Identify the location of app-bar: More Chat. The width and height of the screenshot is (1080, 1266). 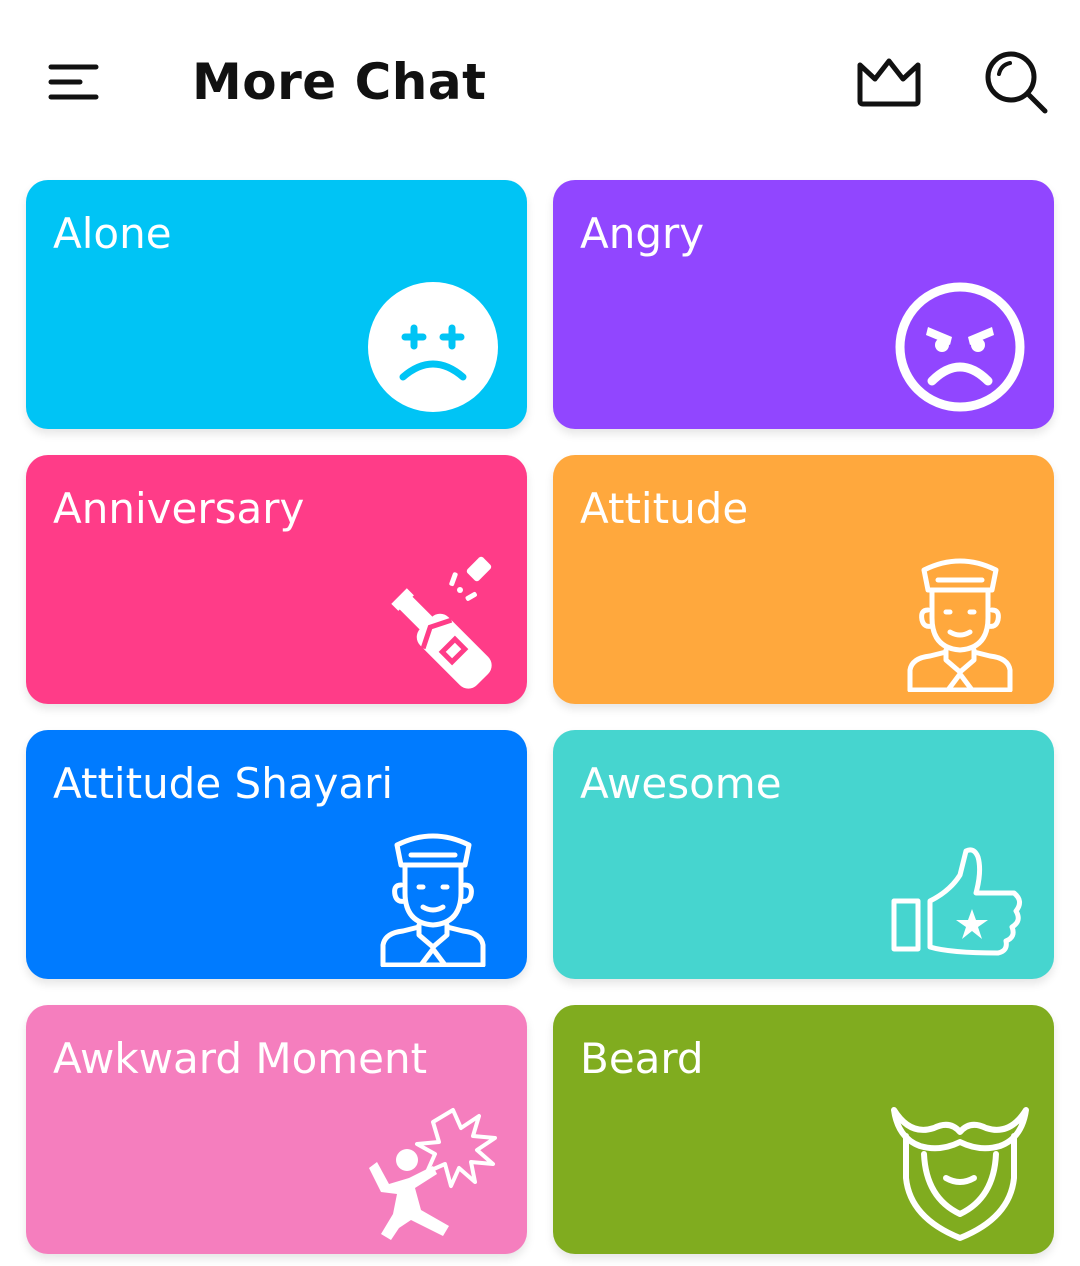
(540, 80).